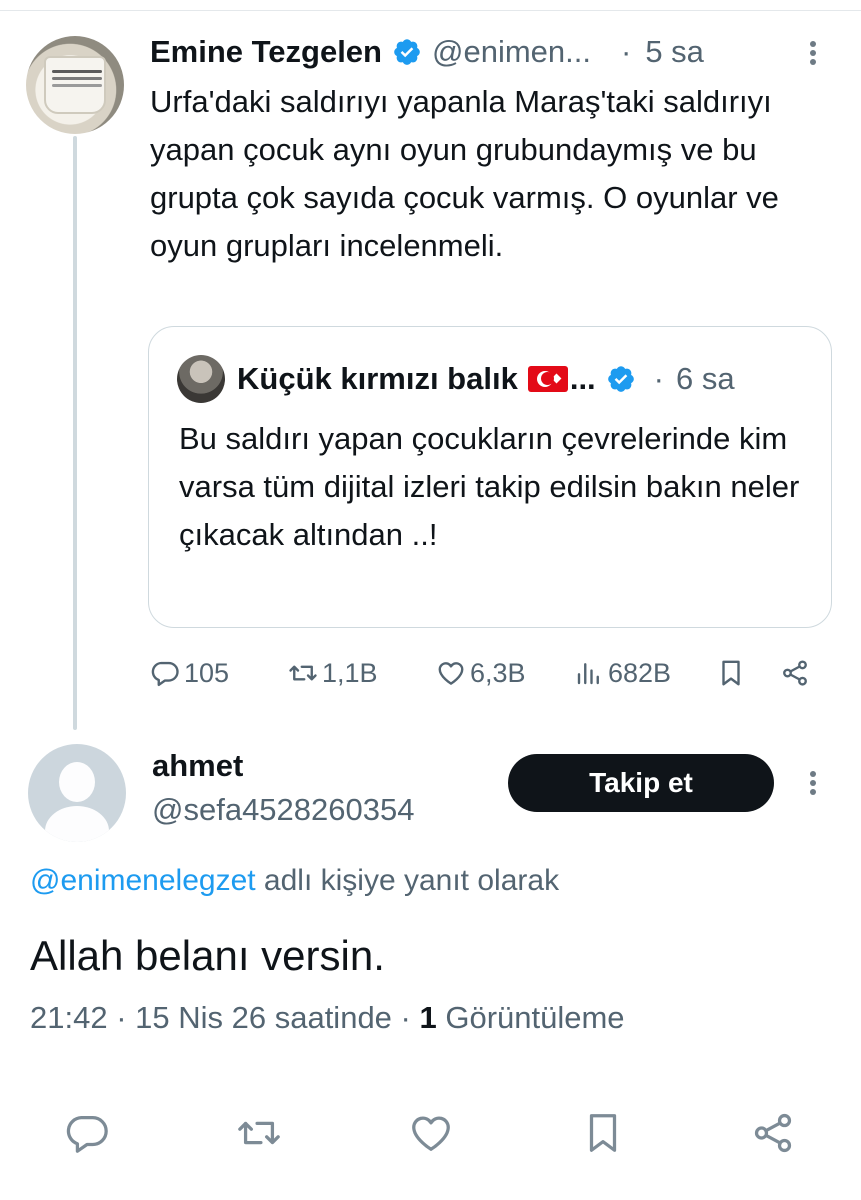 Image resolution: width=861 pixels, height=1200 pixels. What do you see at coordinates (143, 880) in the screenshot?
I see `reply-to-mention: @enimenelegzet` at bounding box center [143, 880].